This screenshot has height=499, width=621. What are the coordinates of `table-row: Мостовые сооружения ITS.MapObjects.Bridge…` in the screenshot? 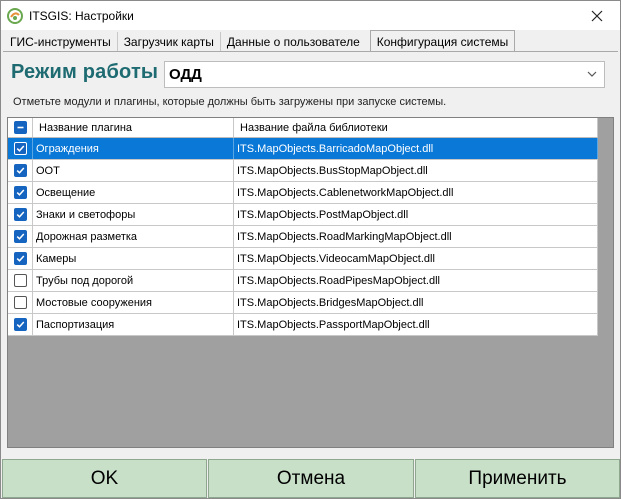 It's located at (303, 303).